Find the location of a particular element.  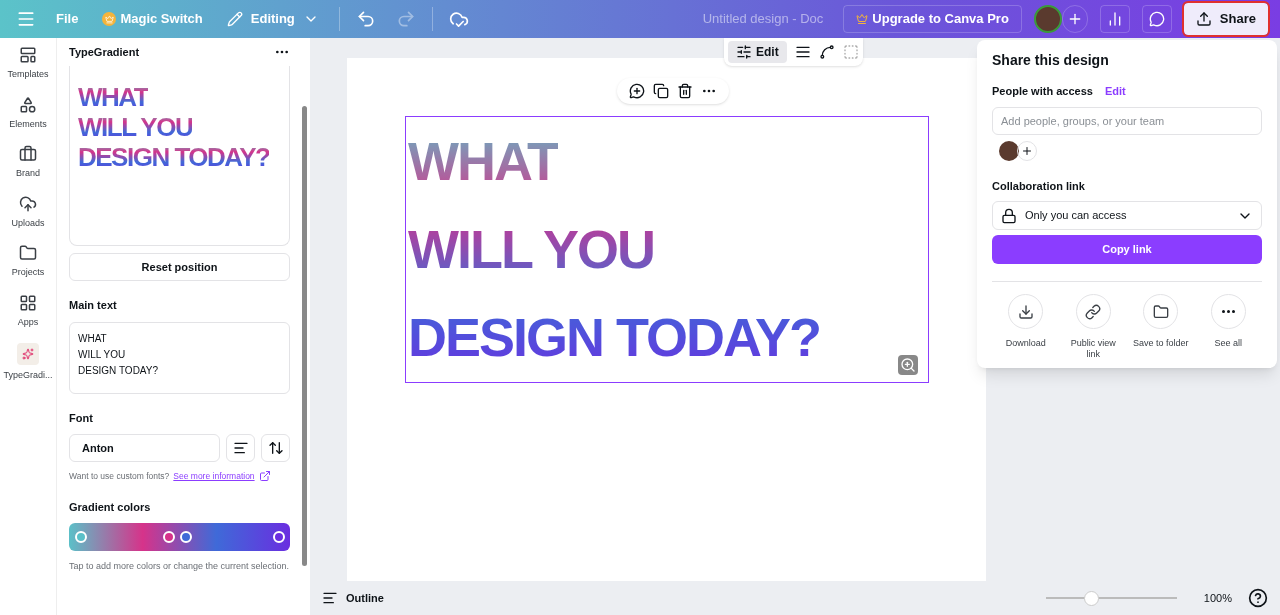

copy-link-button: Copy link is located at coordinates (1127, 249).